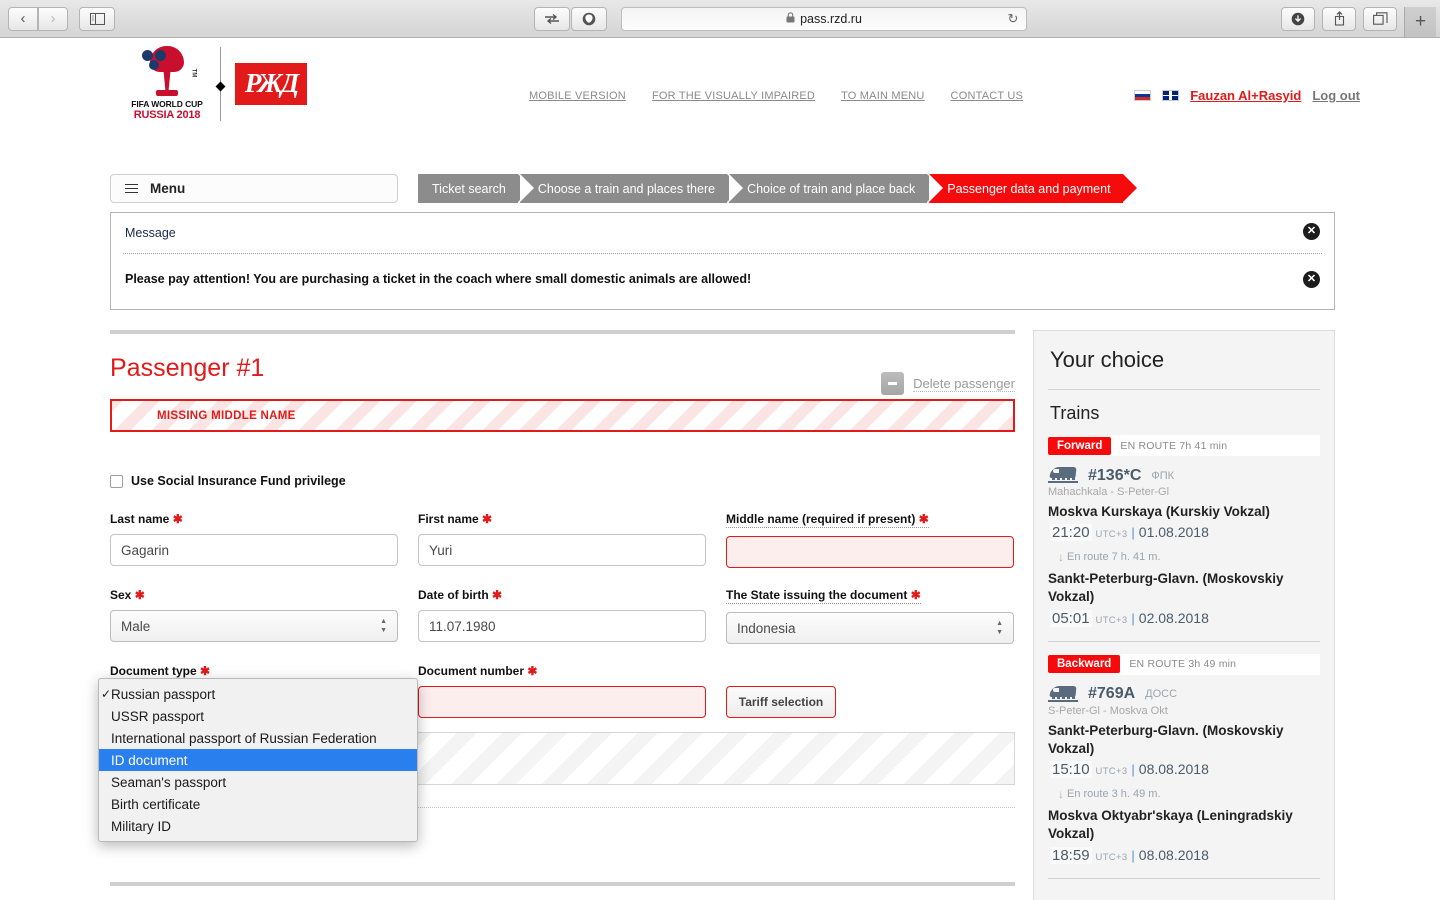 Image resolution: width=1440 pixels, height=900 pixels. Describe the element at coordinates (53, 18) in the screenshot. I see `forward-button: ›` at that location.